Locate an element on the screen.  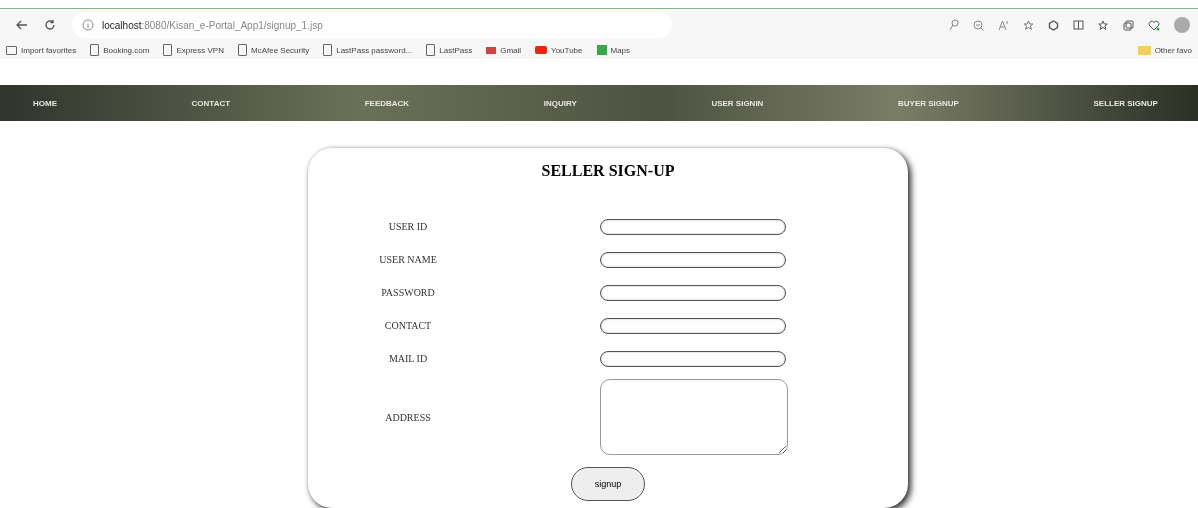
nav-link: CONTACT is located at coordinates (211, 103).